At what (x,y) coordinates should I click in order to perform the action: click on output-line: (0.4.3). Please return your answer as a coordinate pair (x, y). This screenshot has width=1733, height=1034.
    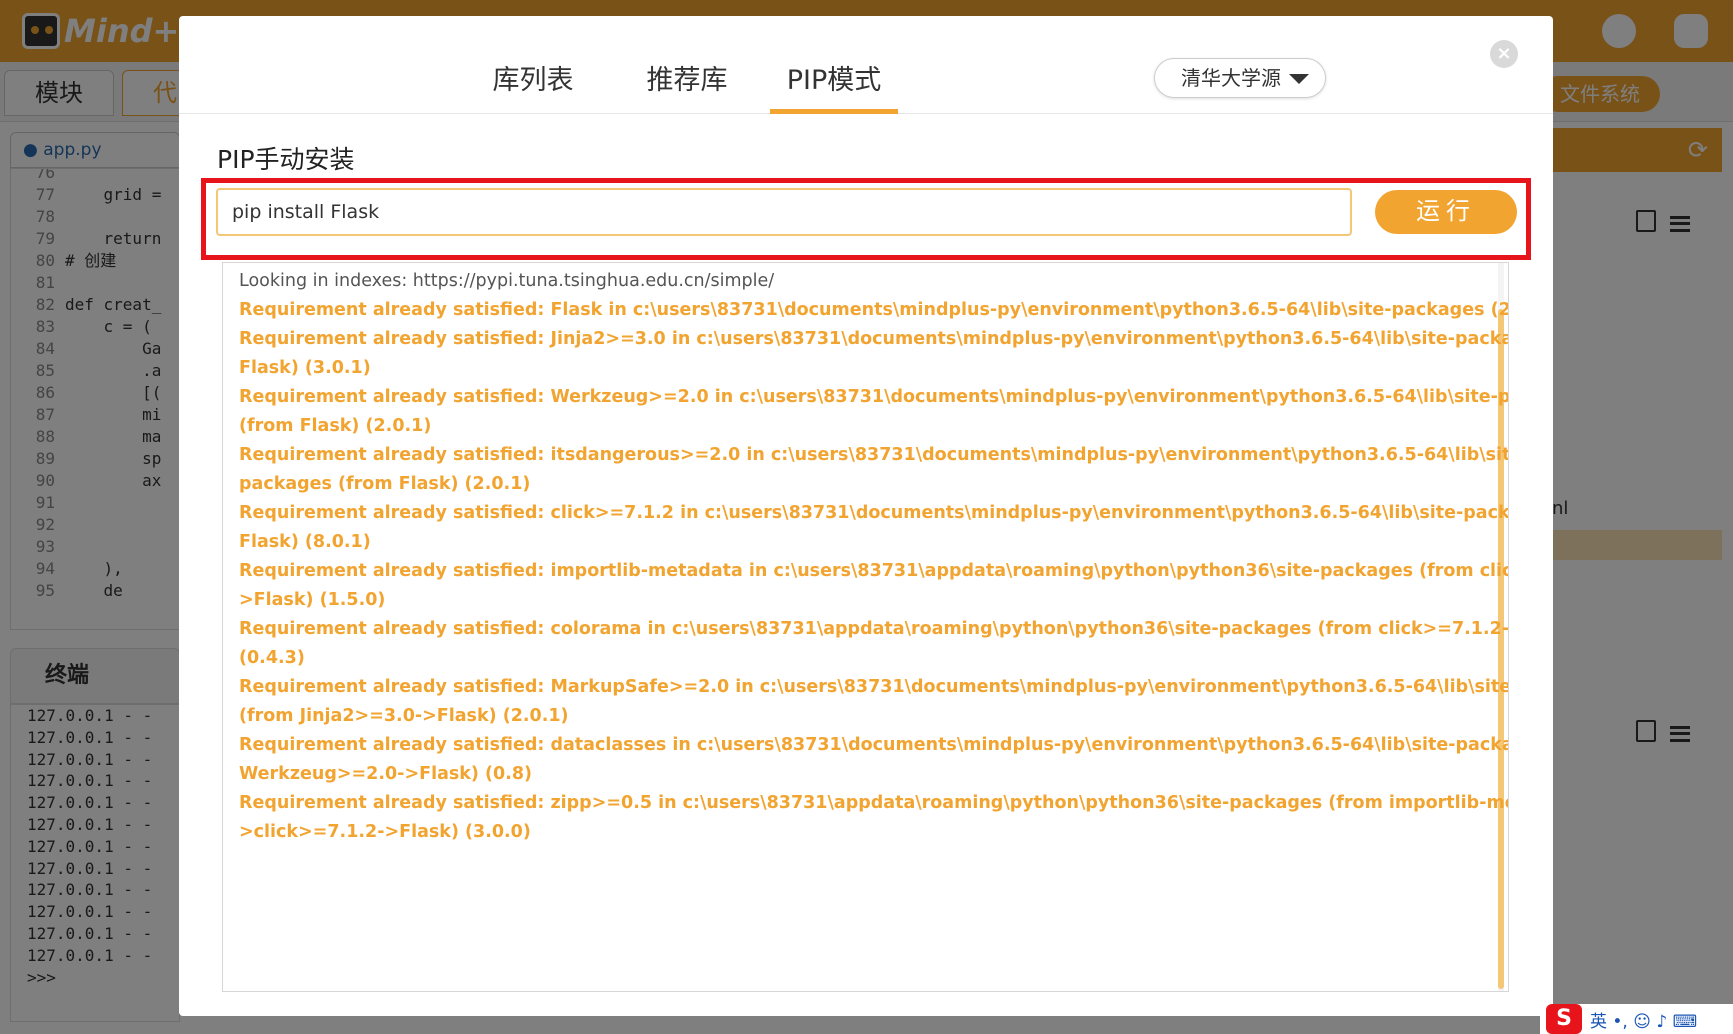
    Looking at the image, I should click on (272, 658).